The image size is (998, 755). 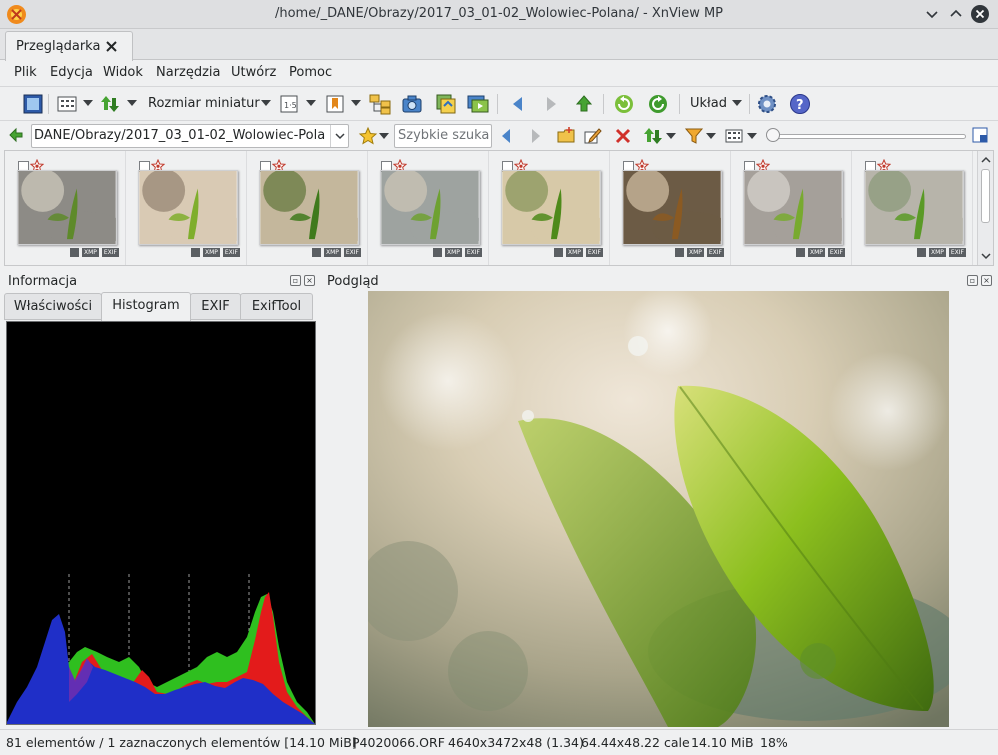 What do you see at coordinates (71, 72) in the screenshot?
I see `menu-edit: Edycja` at bounding box center [71, 72].